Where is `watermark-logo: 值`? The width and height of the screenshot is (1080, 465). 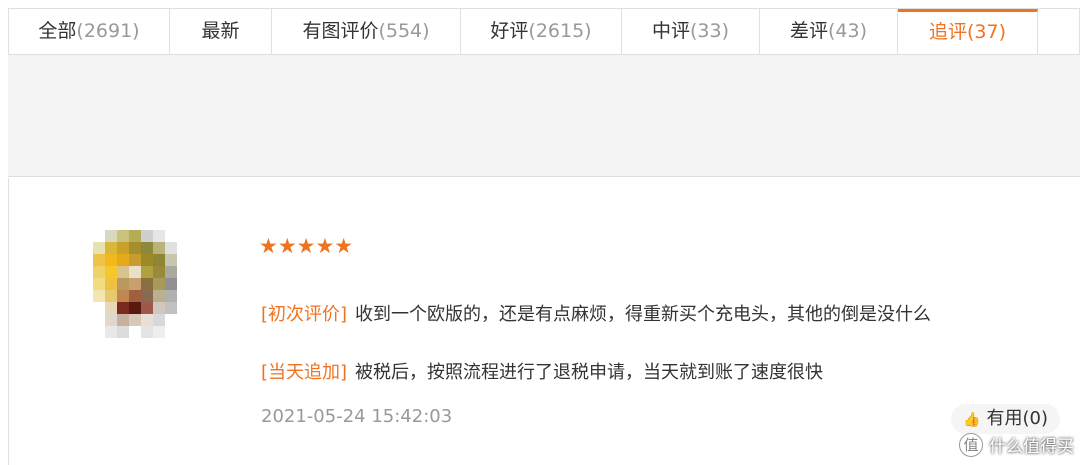
watermark-logo: 值 is located at coordinates (971, 444).